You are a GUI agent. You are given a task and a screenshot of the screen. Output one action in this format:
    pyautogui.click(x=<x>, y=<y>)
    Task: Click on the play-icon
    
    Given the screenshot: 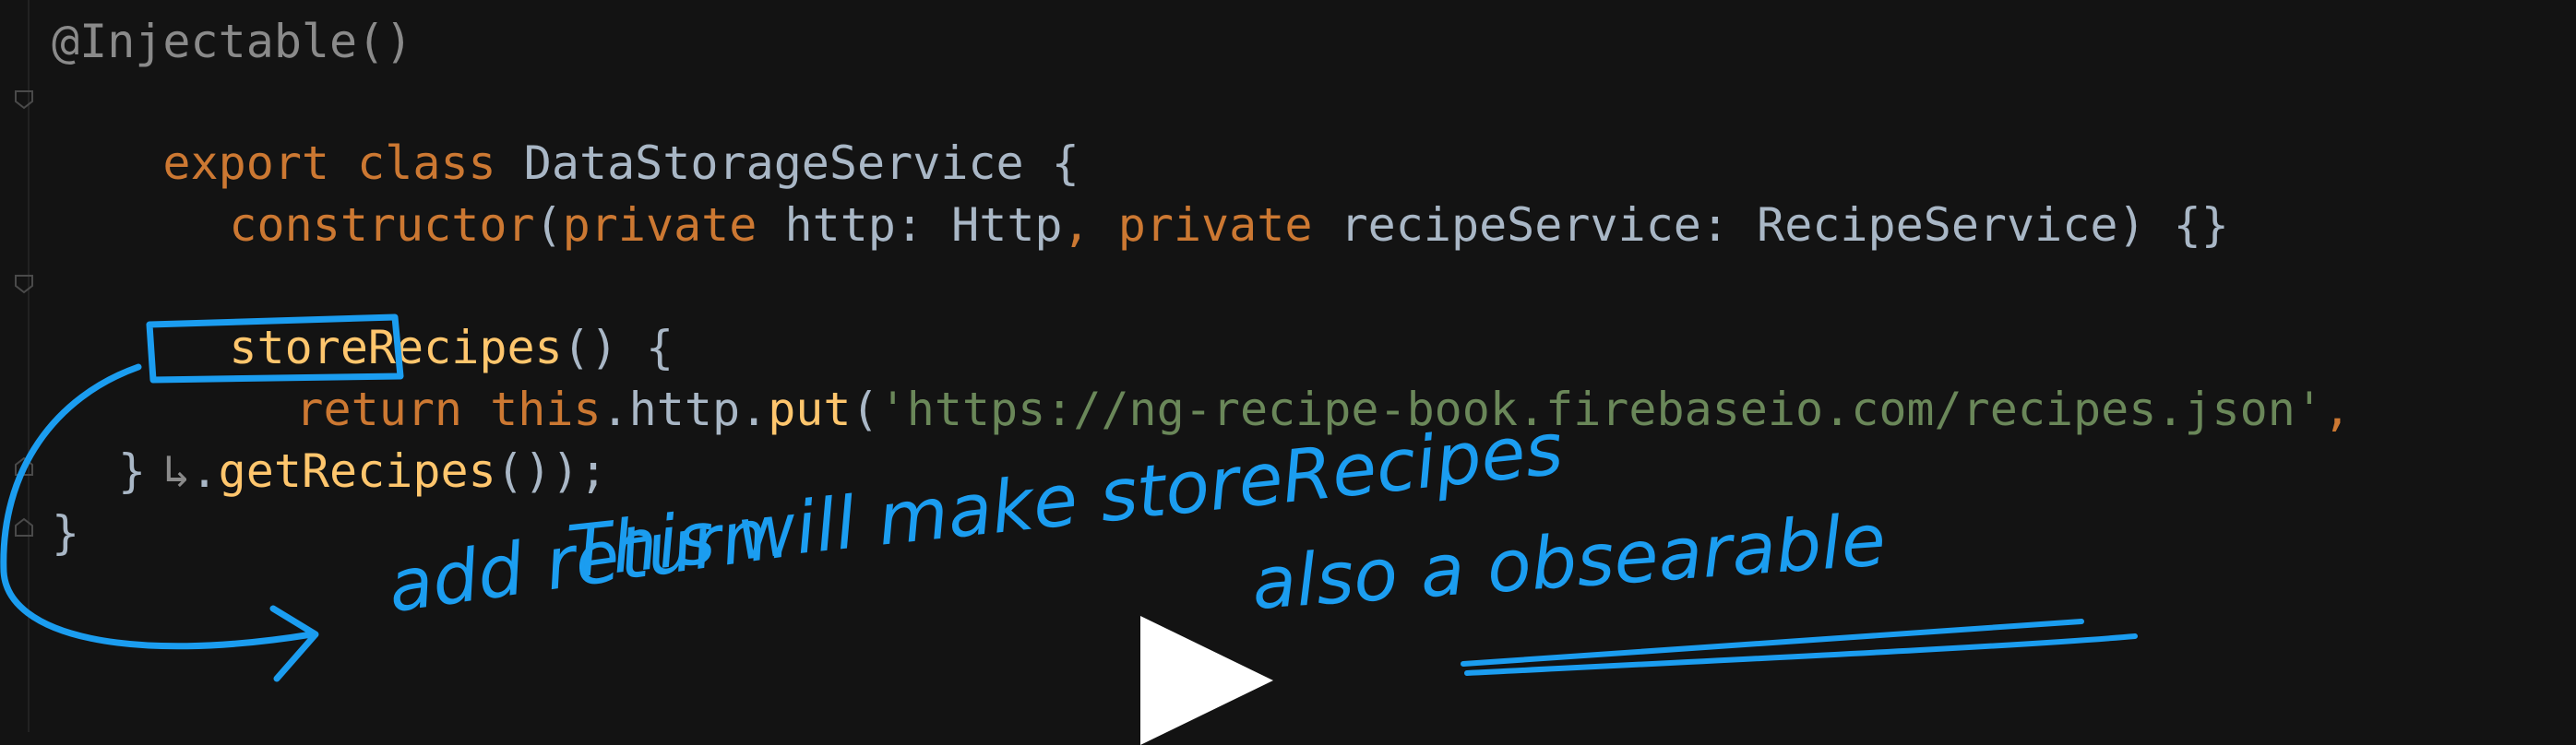 What is the action you would take?
    pyautogui.click(x=1206, y=680)
    